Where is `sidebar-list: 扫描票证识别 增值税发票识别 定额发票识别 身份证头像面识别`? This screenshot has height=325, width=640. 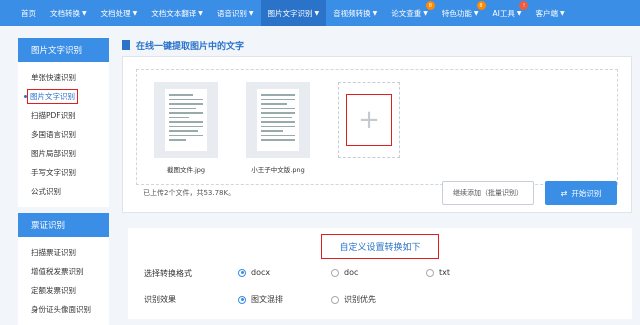
sidebar-list: 扫描票证识别 增值税发票识别 定额发票识别 身份证头像面识别 is located at coordinates (63, 281).